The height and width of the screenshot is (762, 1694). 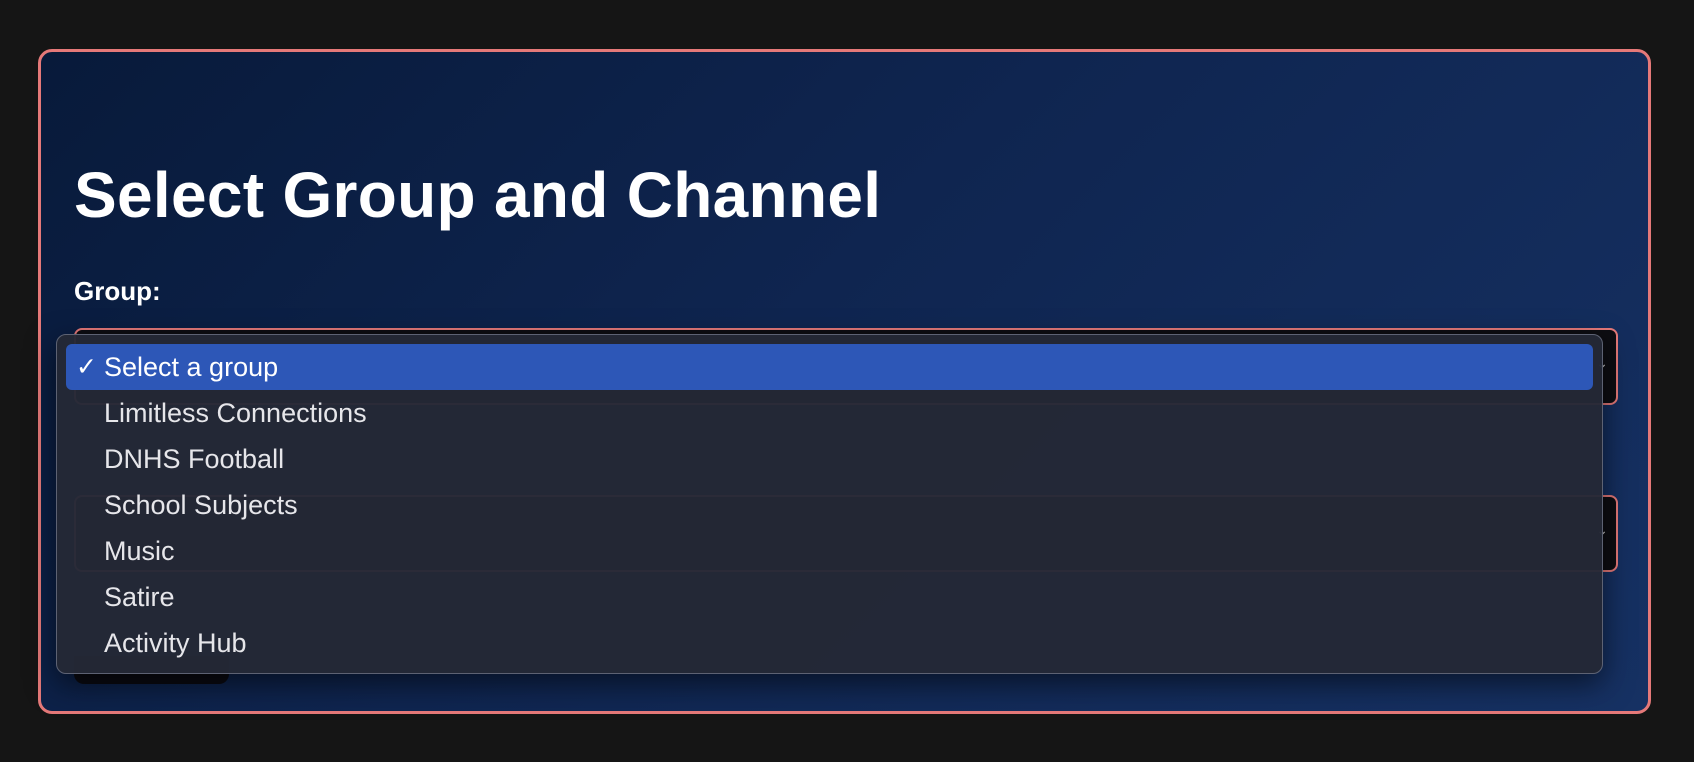 What do you see at coordinates (117, 291) in the screenshot?
I see `group-label: Group:` at bounding box center [117, 291].